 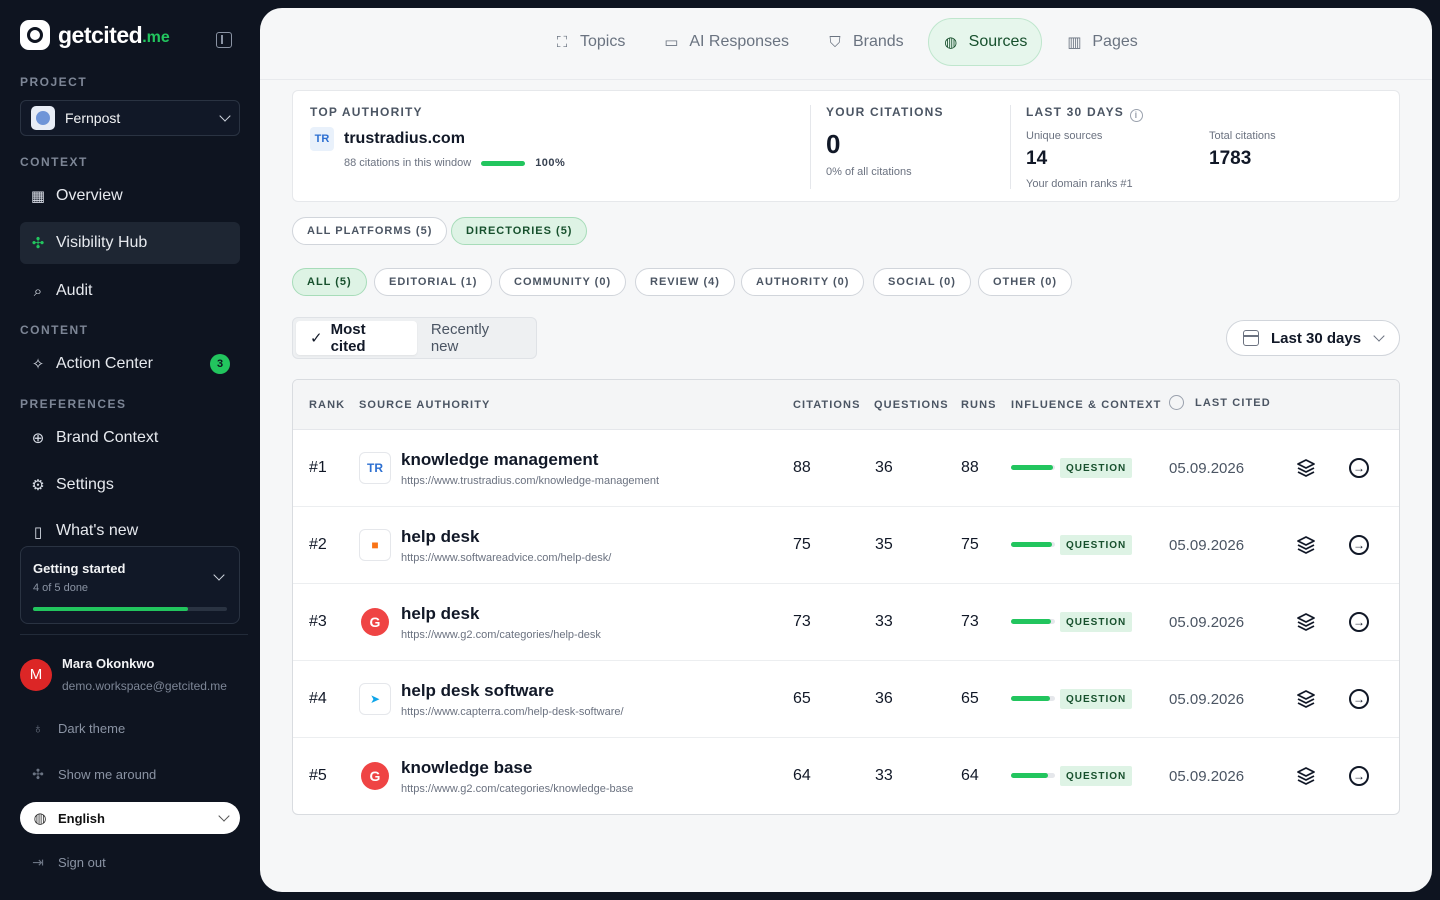 I want to click on info-icon: i, so click(x=1136, y=115).